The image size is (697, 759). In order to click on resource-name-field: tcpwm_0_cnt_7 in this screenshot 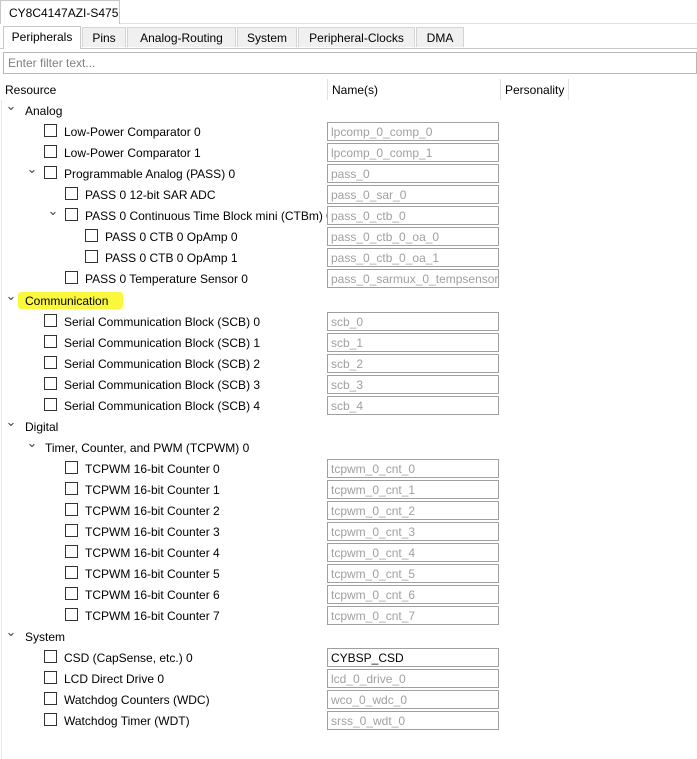, I will do `click(413, 615)`.